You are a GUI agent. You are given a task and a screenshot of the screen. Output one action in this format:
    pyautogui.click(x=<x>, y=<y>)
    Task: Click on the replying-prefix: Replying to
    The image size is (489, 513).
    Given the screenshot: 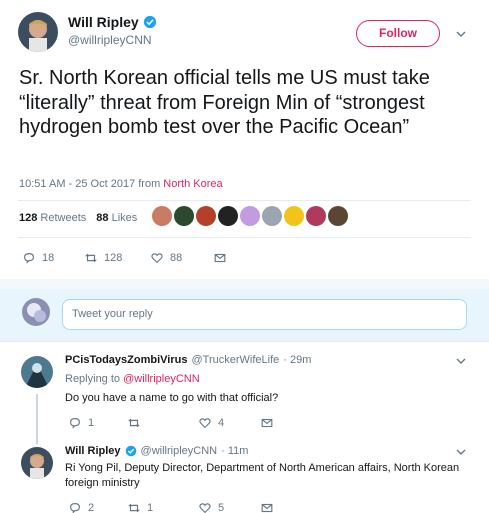 What is the action you would take?
    pyautogui.click(x=94, y=379)
    